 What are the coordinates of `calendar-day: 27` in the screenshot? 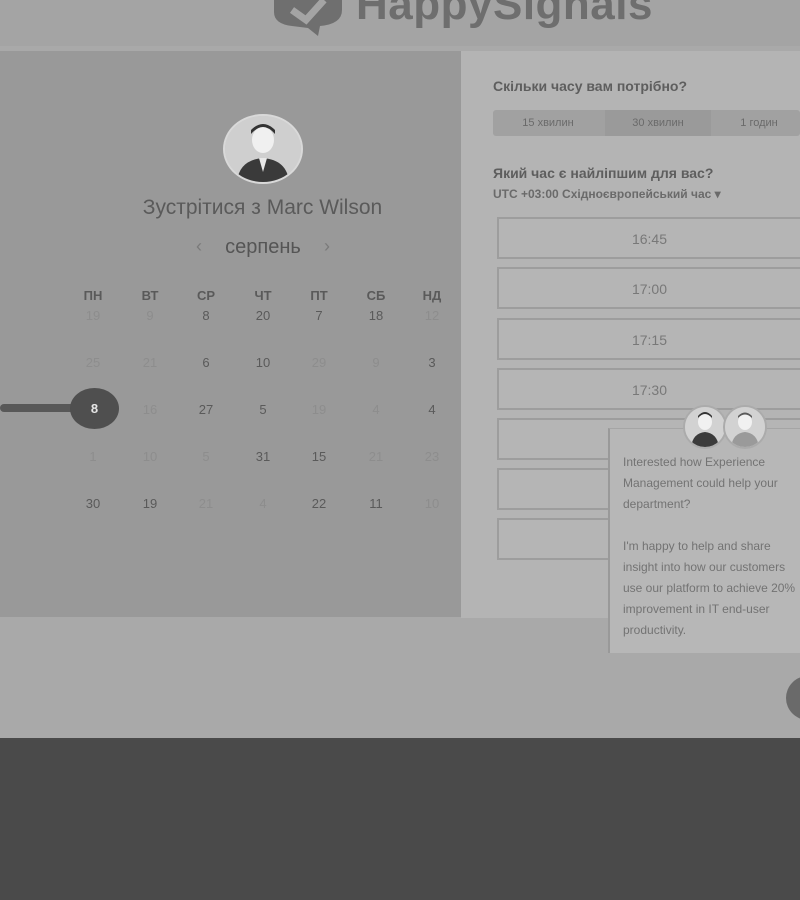 It's located at (206, 409).